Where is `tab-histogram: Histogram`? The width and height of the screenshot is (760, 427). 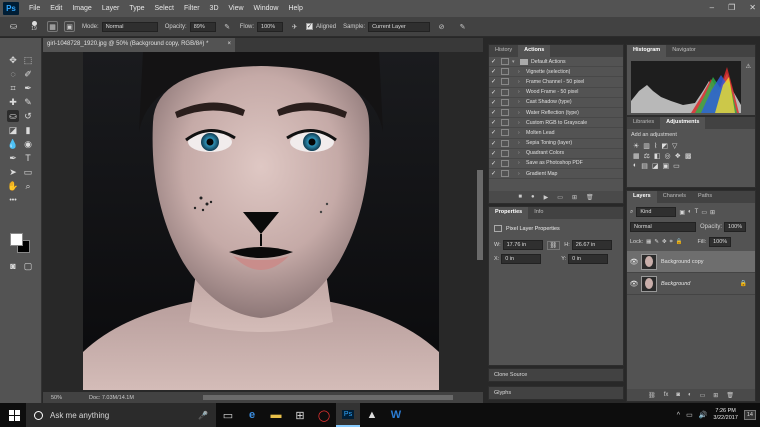
tab-histogram: Histogram is located at coordinates (647, 51).